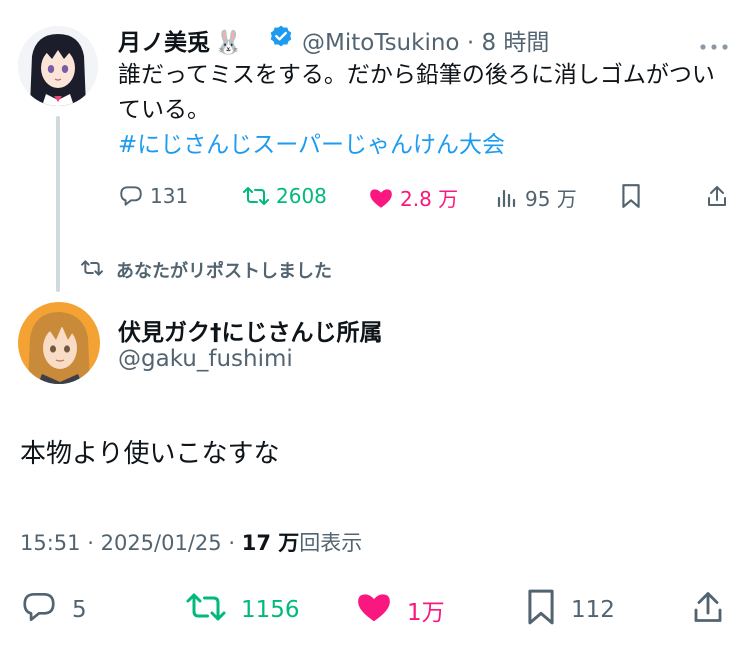 The height and width of the screenshot is (660, 750). What do you see at coordinates (250, 330) in the screenshot?
I see `main-author-name: 伏見ガク†にじさんじ所属` at bounding box center [250, 330].